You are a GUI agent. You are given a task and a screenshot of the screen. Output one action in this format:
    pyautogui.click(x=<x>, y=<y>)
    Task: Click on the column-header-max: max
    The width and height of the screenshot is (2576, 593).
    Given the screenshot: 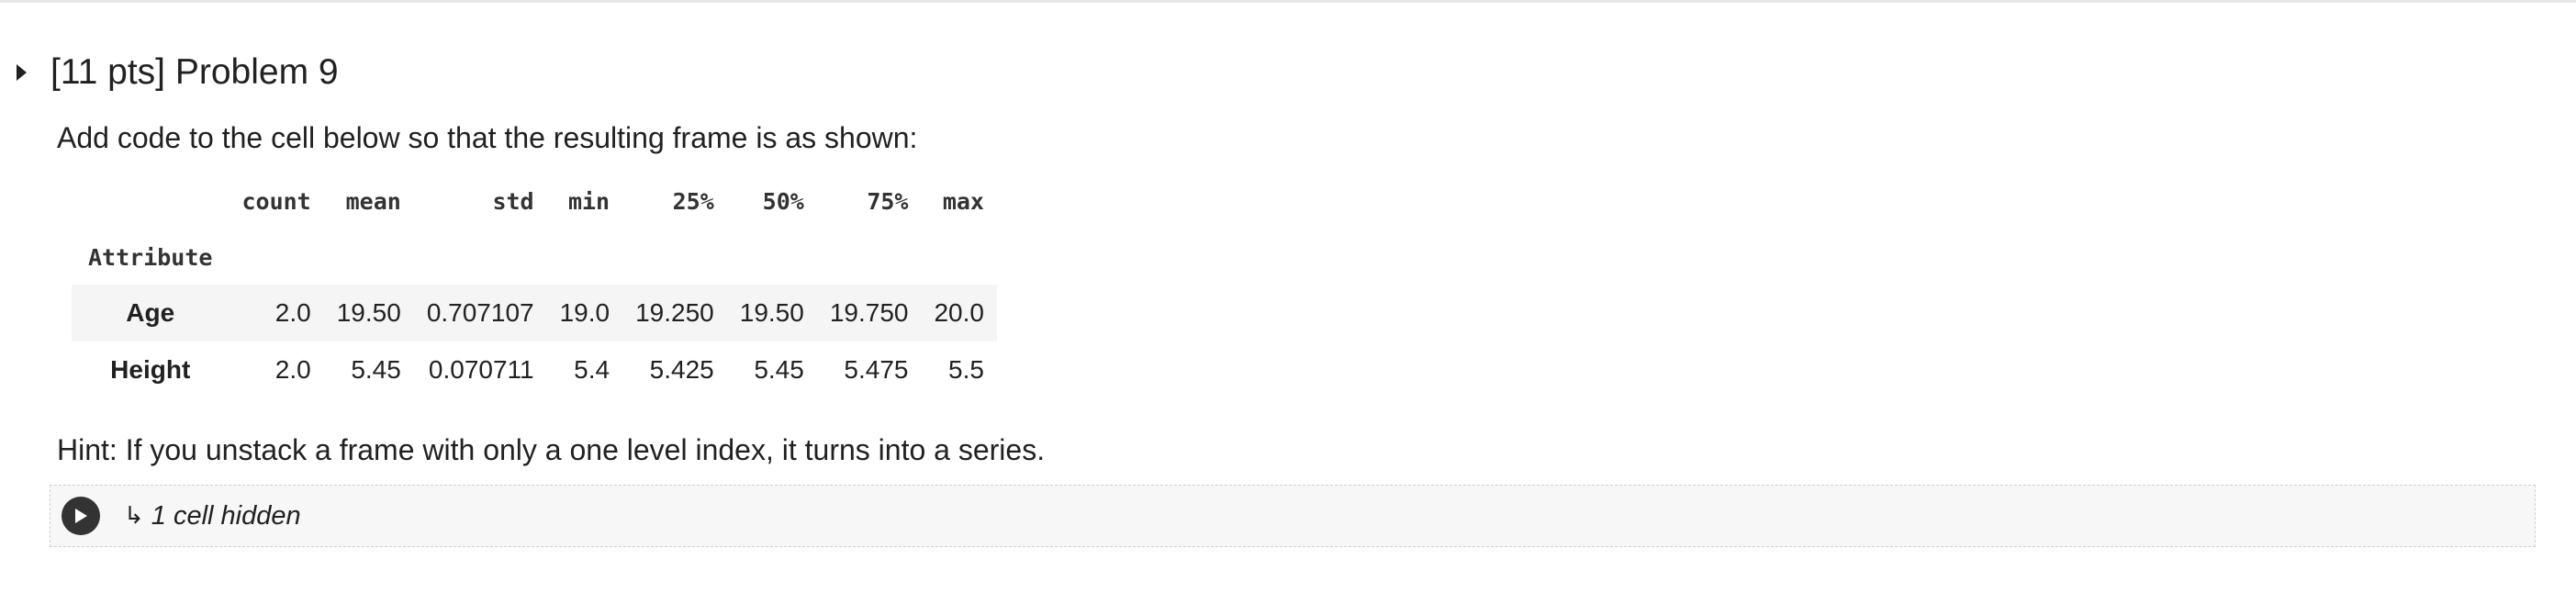 What is the action you would take?
    pyautogui.click(x=963, y=201)
    